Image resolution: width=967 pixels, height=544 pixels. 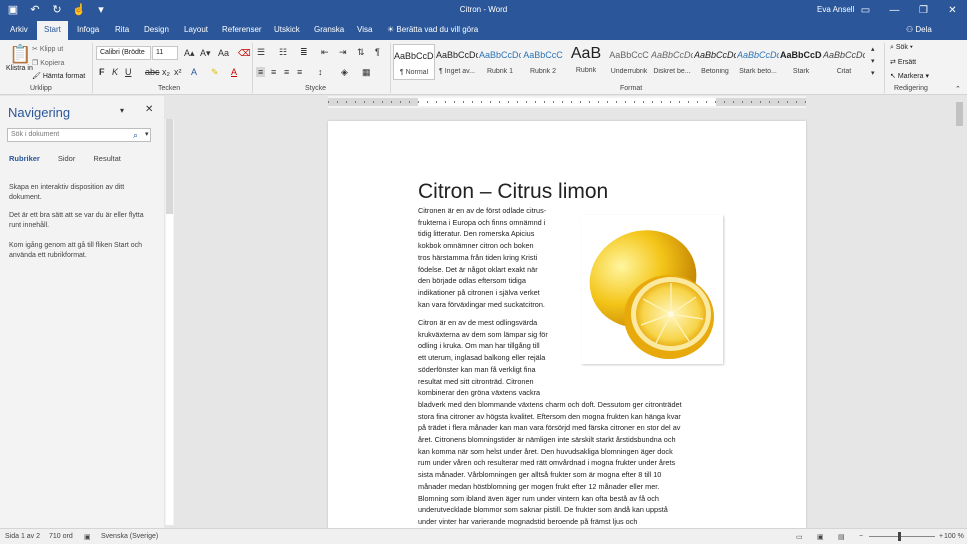 What do you see at coordinates (47, 49) in the screenshot?
I see `cut-button: ✂ Klipp ut` at bounding box center [47, 49].